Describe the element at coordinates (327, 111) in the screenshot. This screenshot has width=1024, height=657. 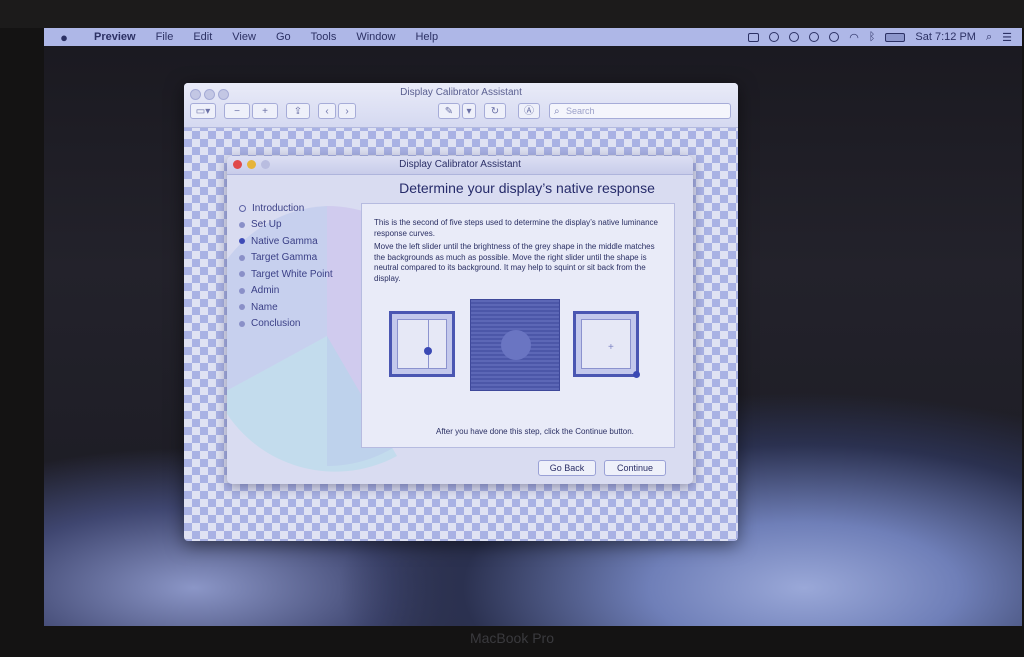
I see `previous-page-icon: ‹` at that location.